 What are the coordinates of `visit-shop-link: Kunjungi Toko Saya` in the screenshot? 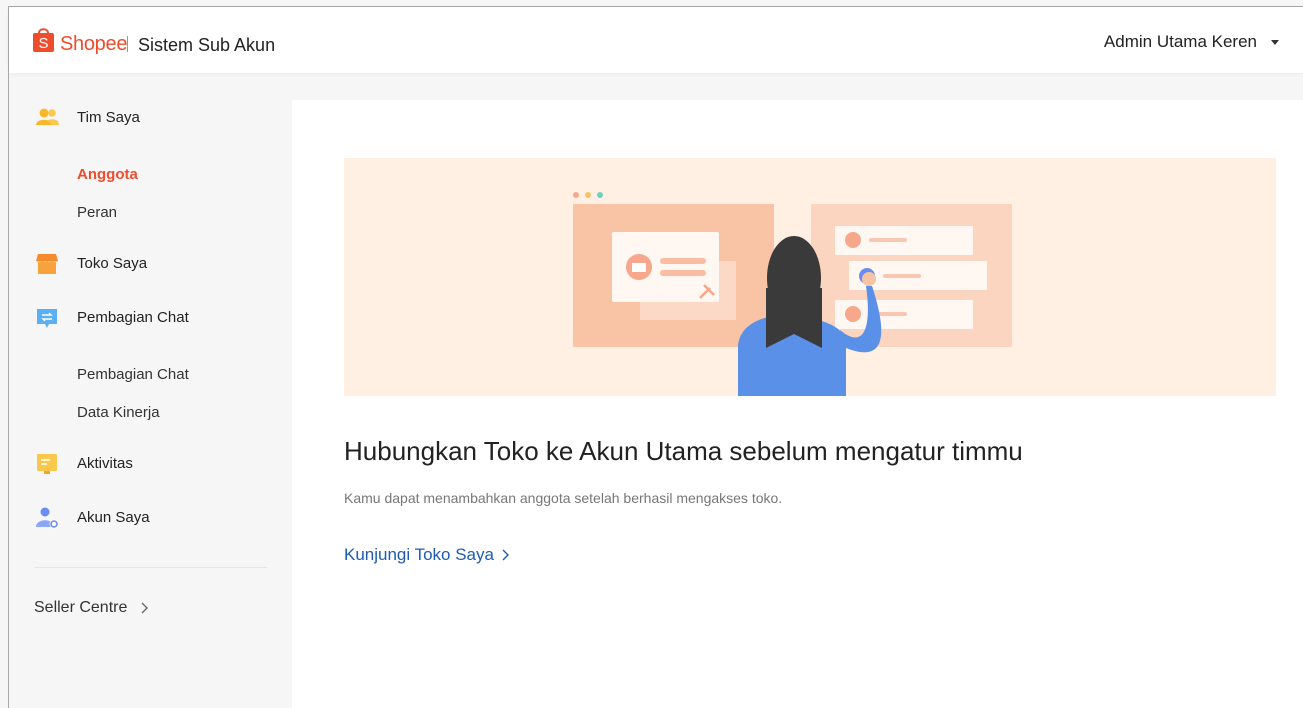 It's located at (427, 555).